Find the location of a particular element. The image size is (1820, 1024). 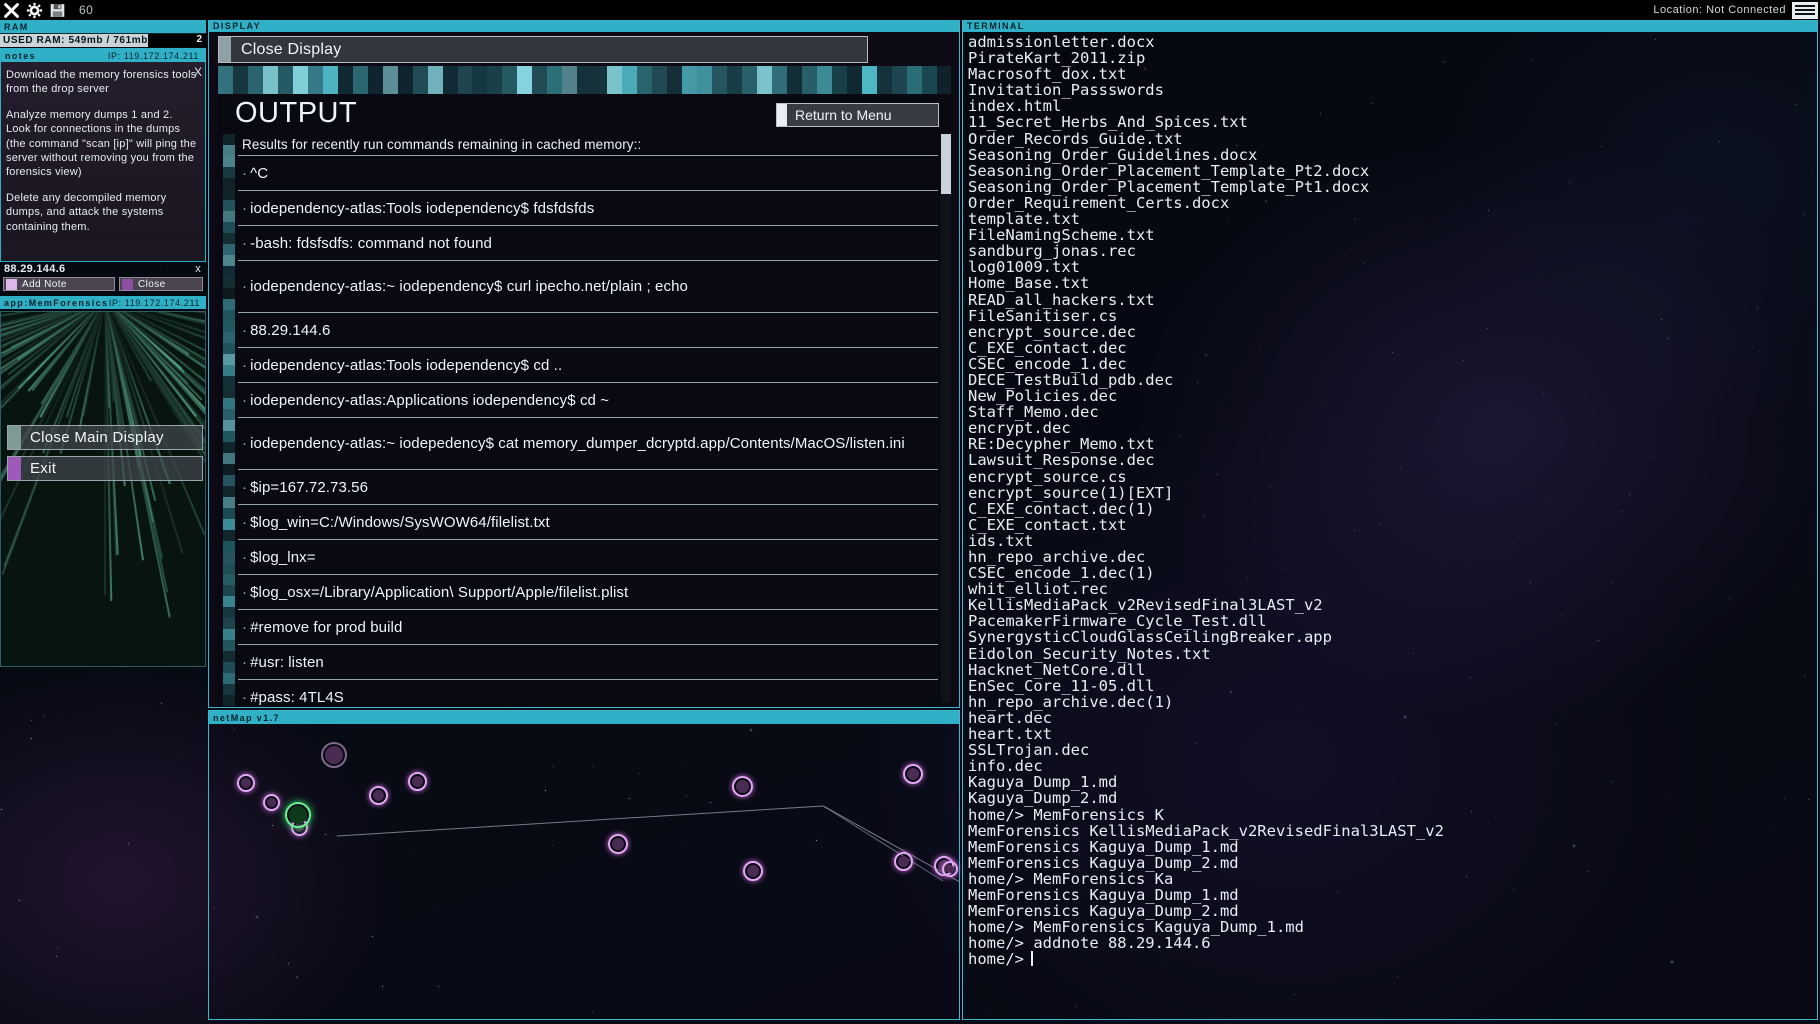

terminal-line: Kaguya_Dump_2.md is located at coordinates (1043, 798).